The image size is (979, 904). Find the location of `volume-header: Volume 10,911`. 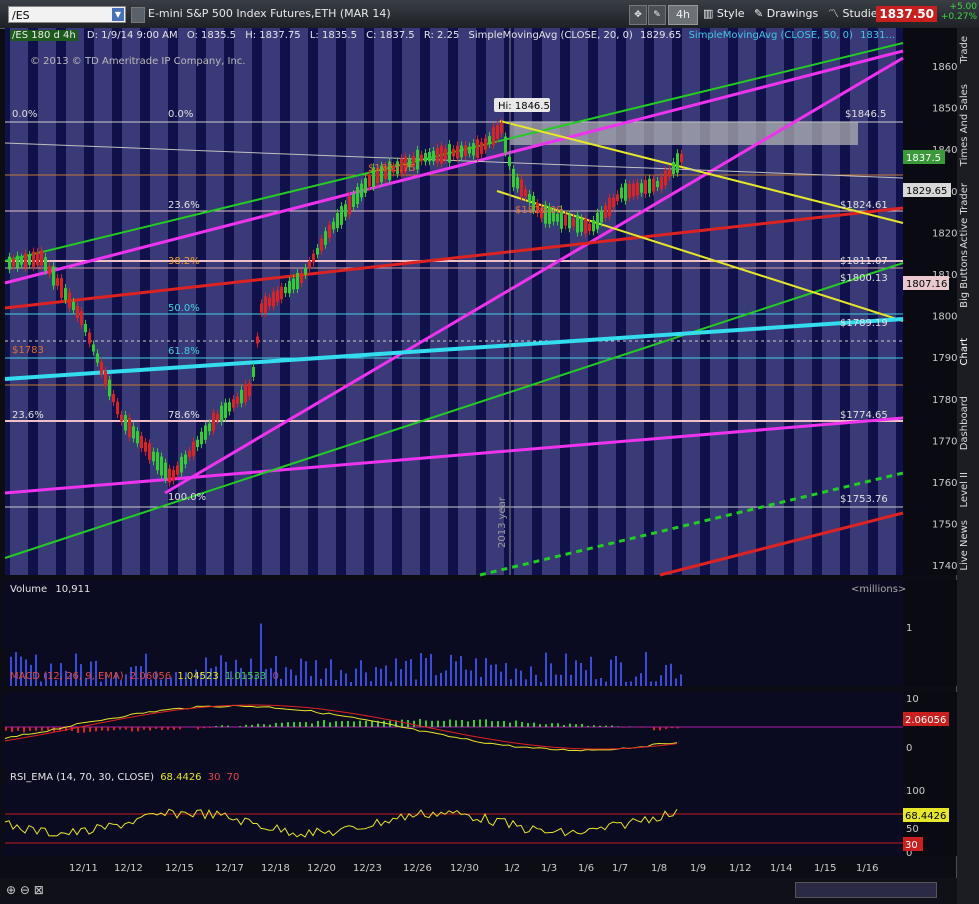

volume-header: Volume 10,911 is located at coordinates (50, 589).